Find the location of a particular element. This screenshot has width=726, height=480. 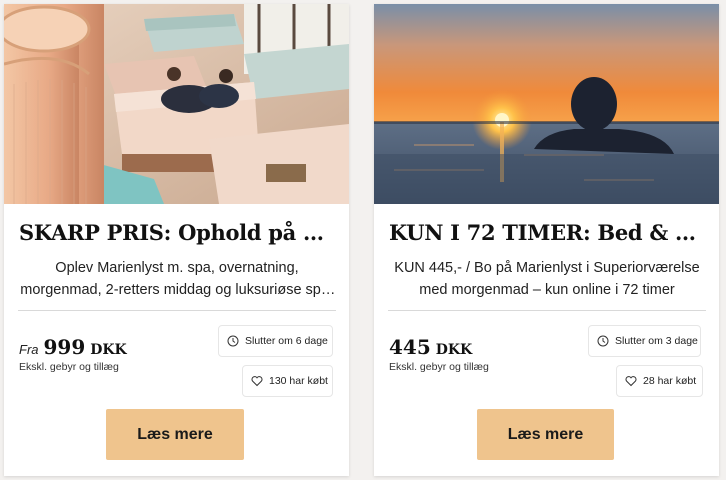

bought-count-badge: 28 har købt is located at coordinates (659, 381).